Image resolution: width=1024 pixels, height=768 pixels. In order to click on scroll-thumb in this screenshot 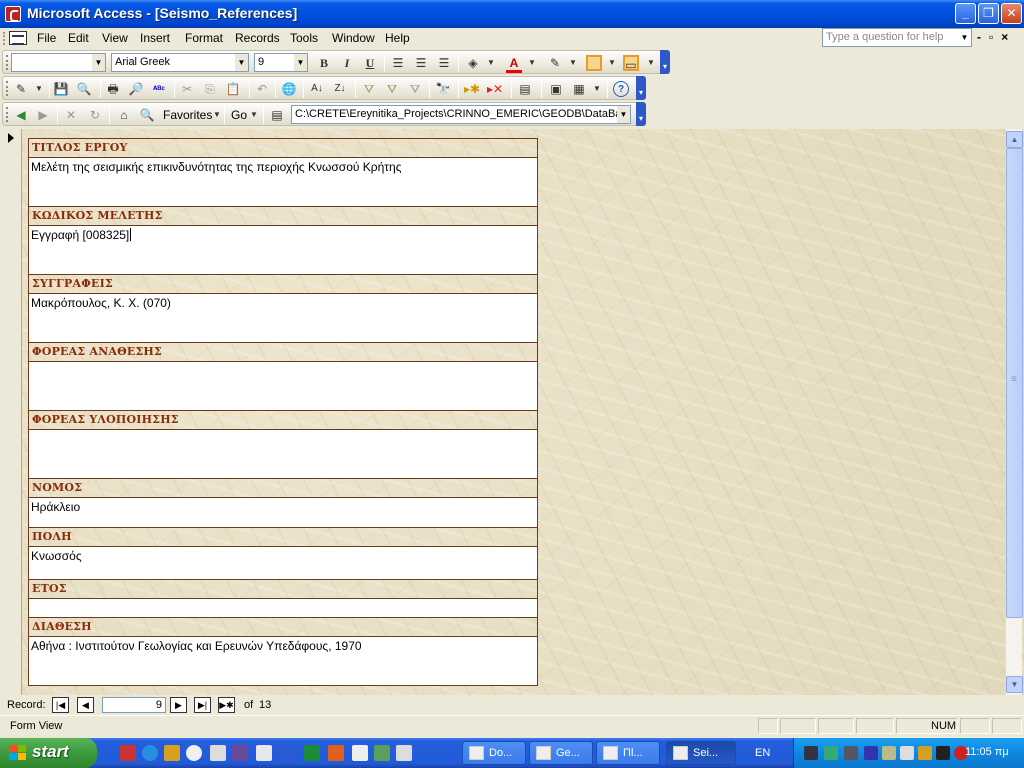, I will do `click(1014, 383)`.